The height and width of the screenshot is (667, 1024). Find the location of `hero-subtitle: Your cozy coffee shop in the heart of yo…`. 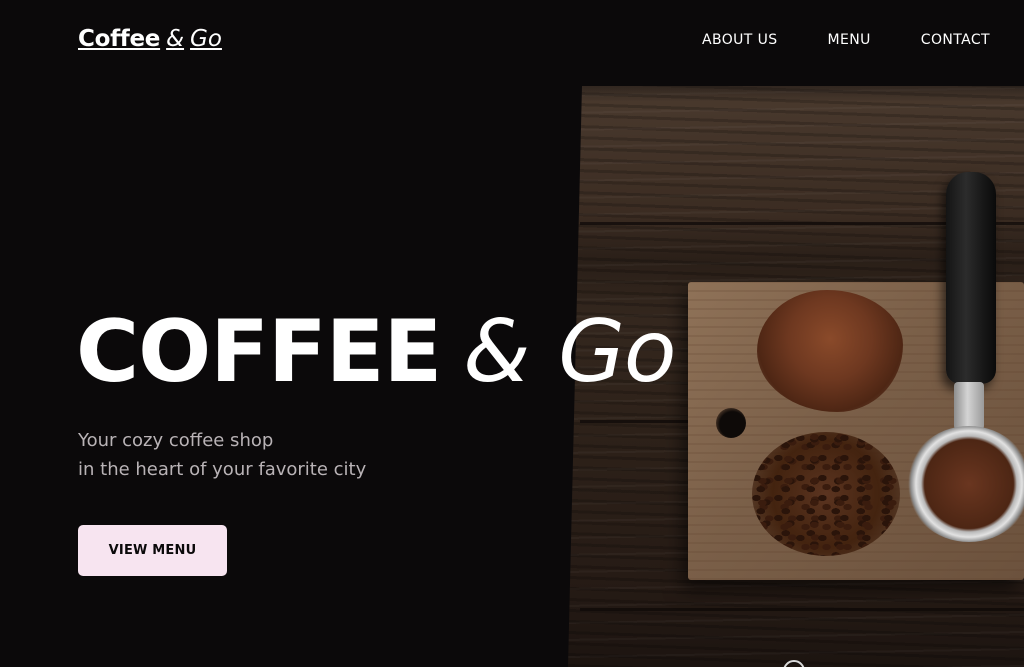

hero-subtitle: Your cozy coffee shop in the heart of yo… is located at coordinates (222, 455).